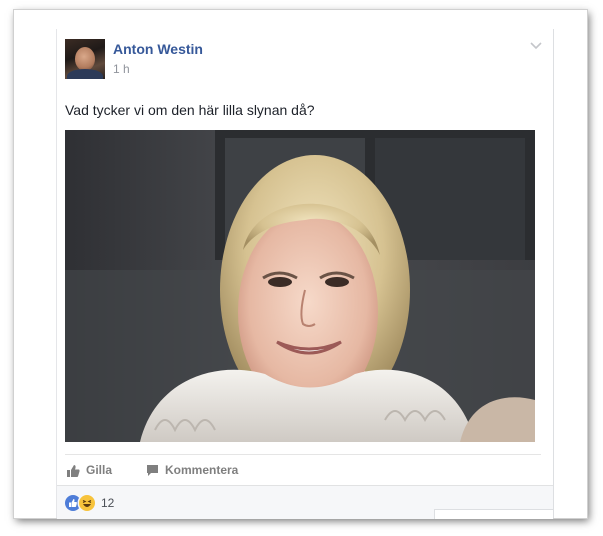  What do you see at coordinates (493, 514) in the screenshot?
I see `comment-box-stub` at bounding box center [493, 514].